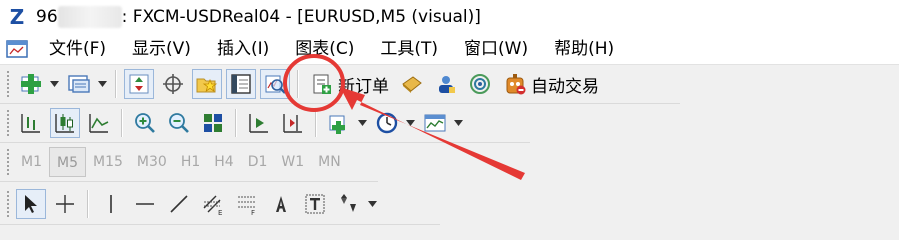  I want to click on crosshair-target-icon, so click(173, 84).